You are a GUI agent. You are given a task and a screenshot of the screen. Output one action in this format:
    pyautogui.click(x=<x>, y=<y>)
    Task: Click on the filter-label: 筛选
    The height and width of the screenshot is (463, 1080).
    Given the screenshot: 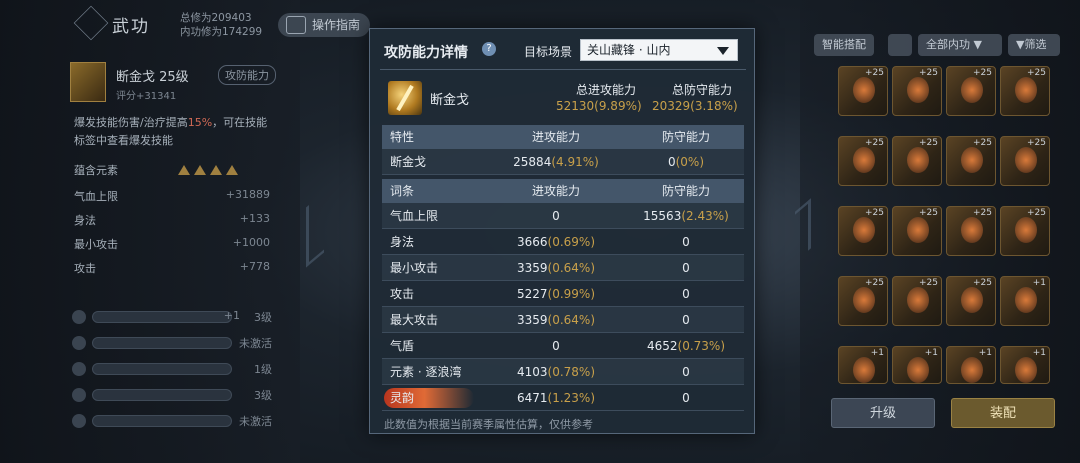 What is the action you would take?
    pyautogui.click(x=1035, y=44)
    